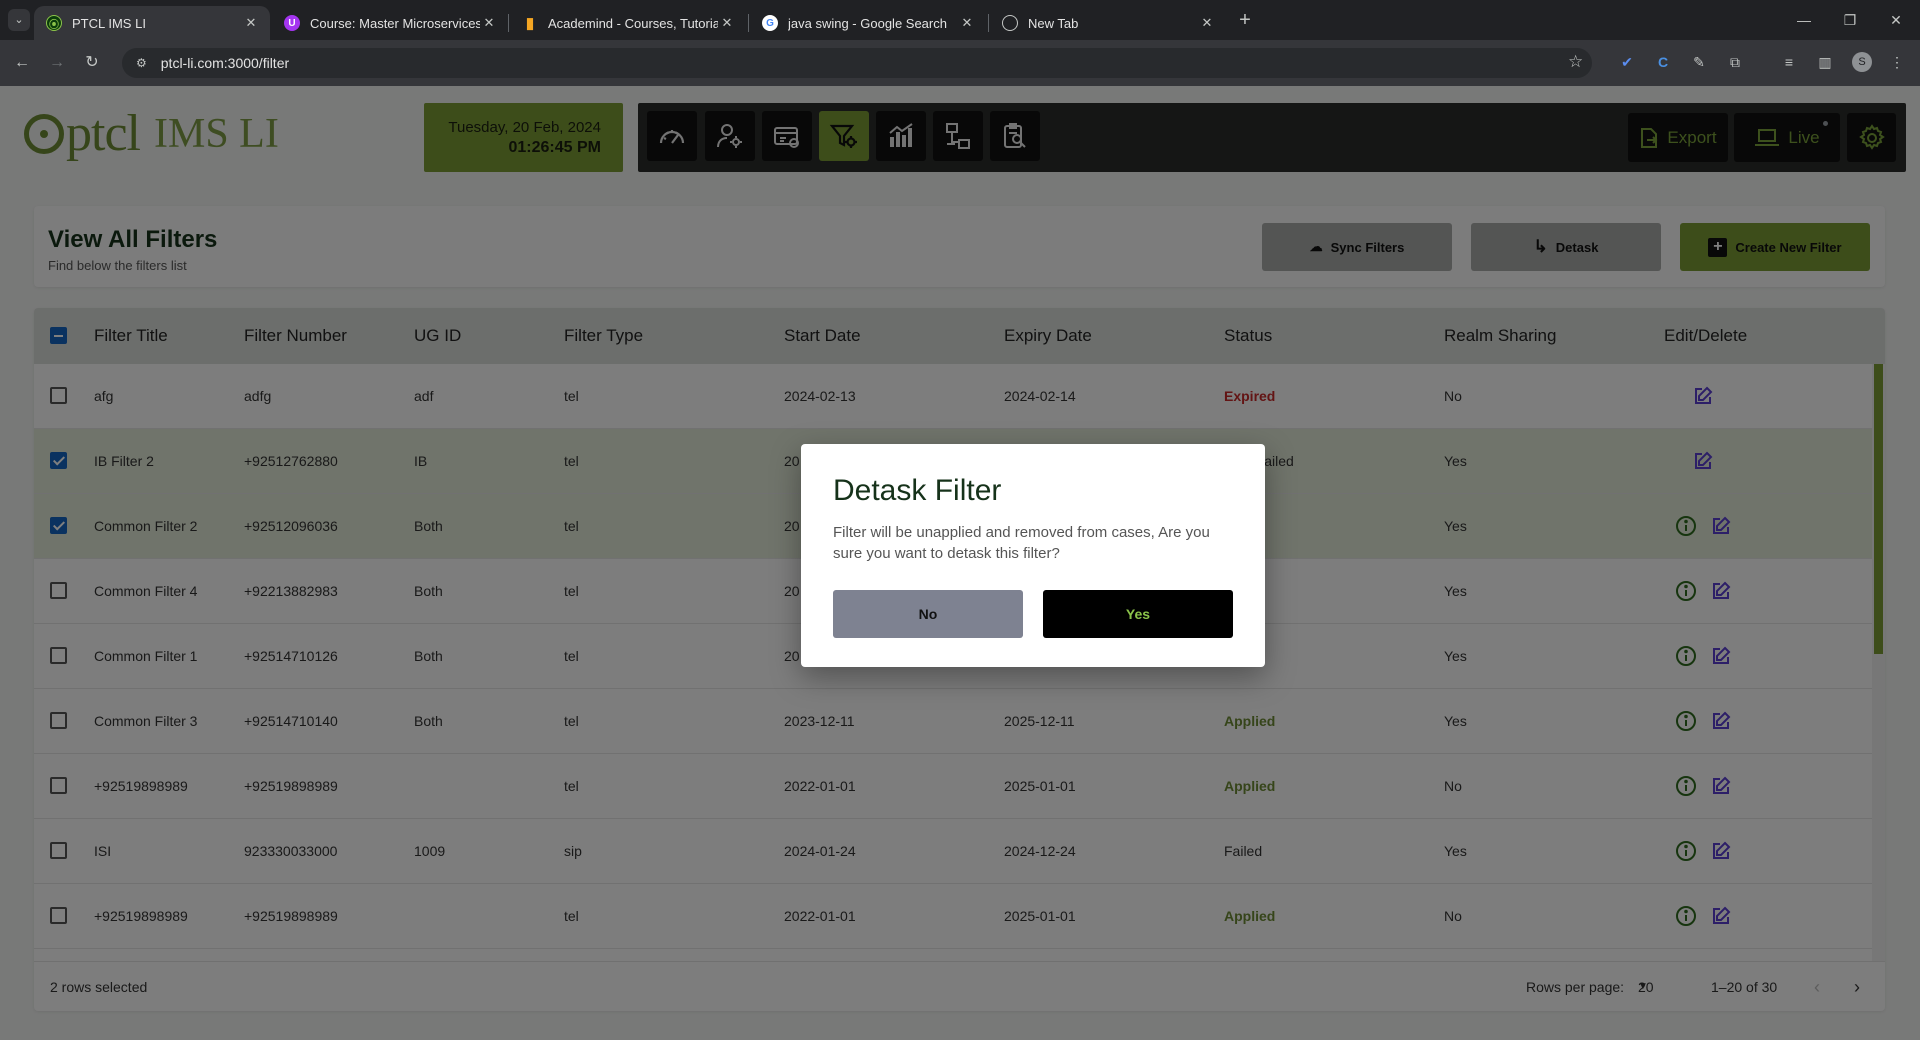 The image size is (1920, 1040). I want to click on browser-tab-google: G java swing - Google Search ✕, so click(868, 23).